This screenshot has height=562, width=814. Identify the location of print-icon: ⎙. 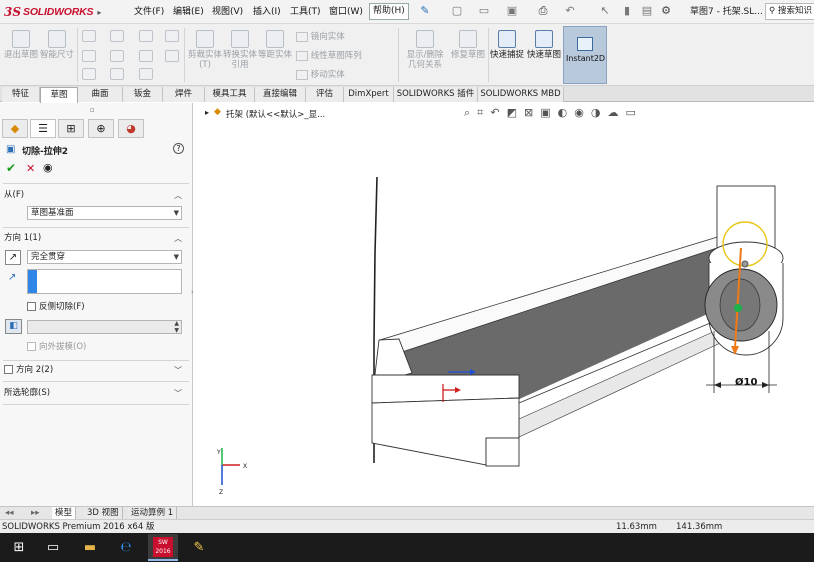
(543, 11).